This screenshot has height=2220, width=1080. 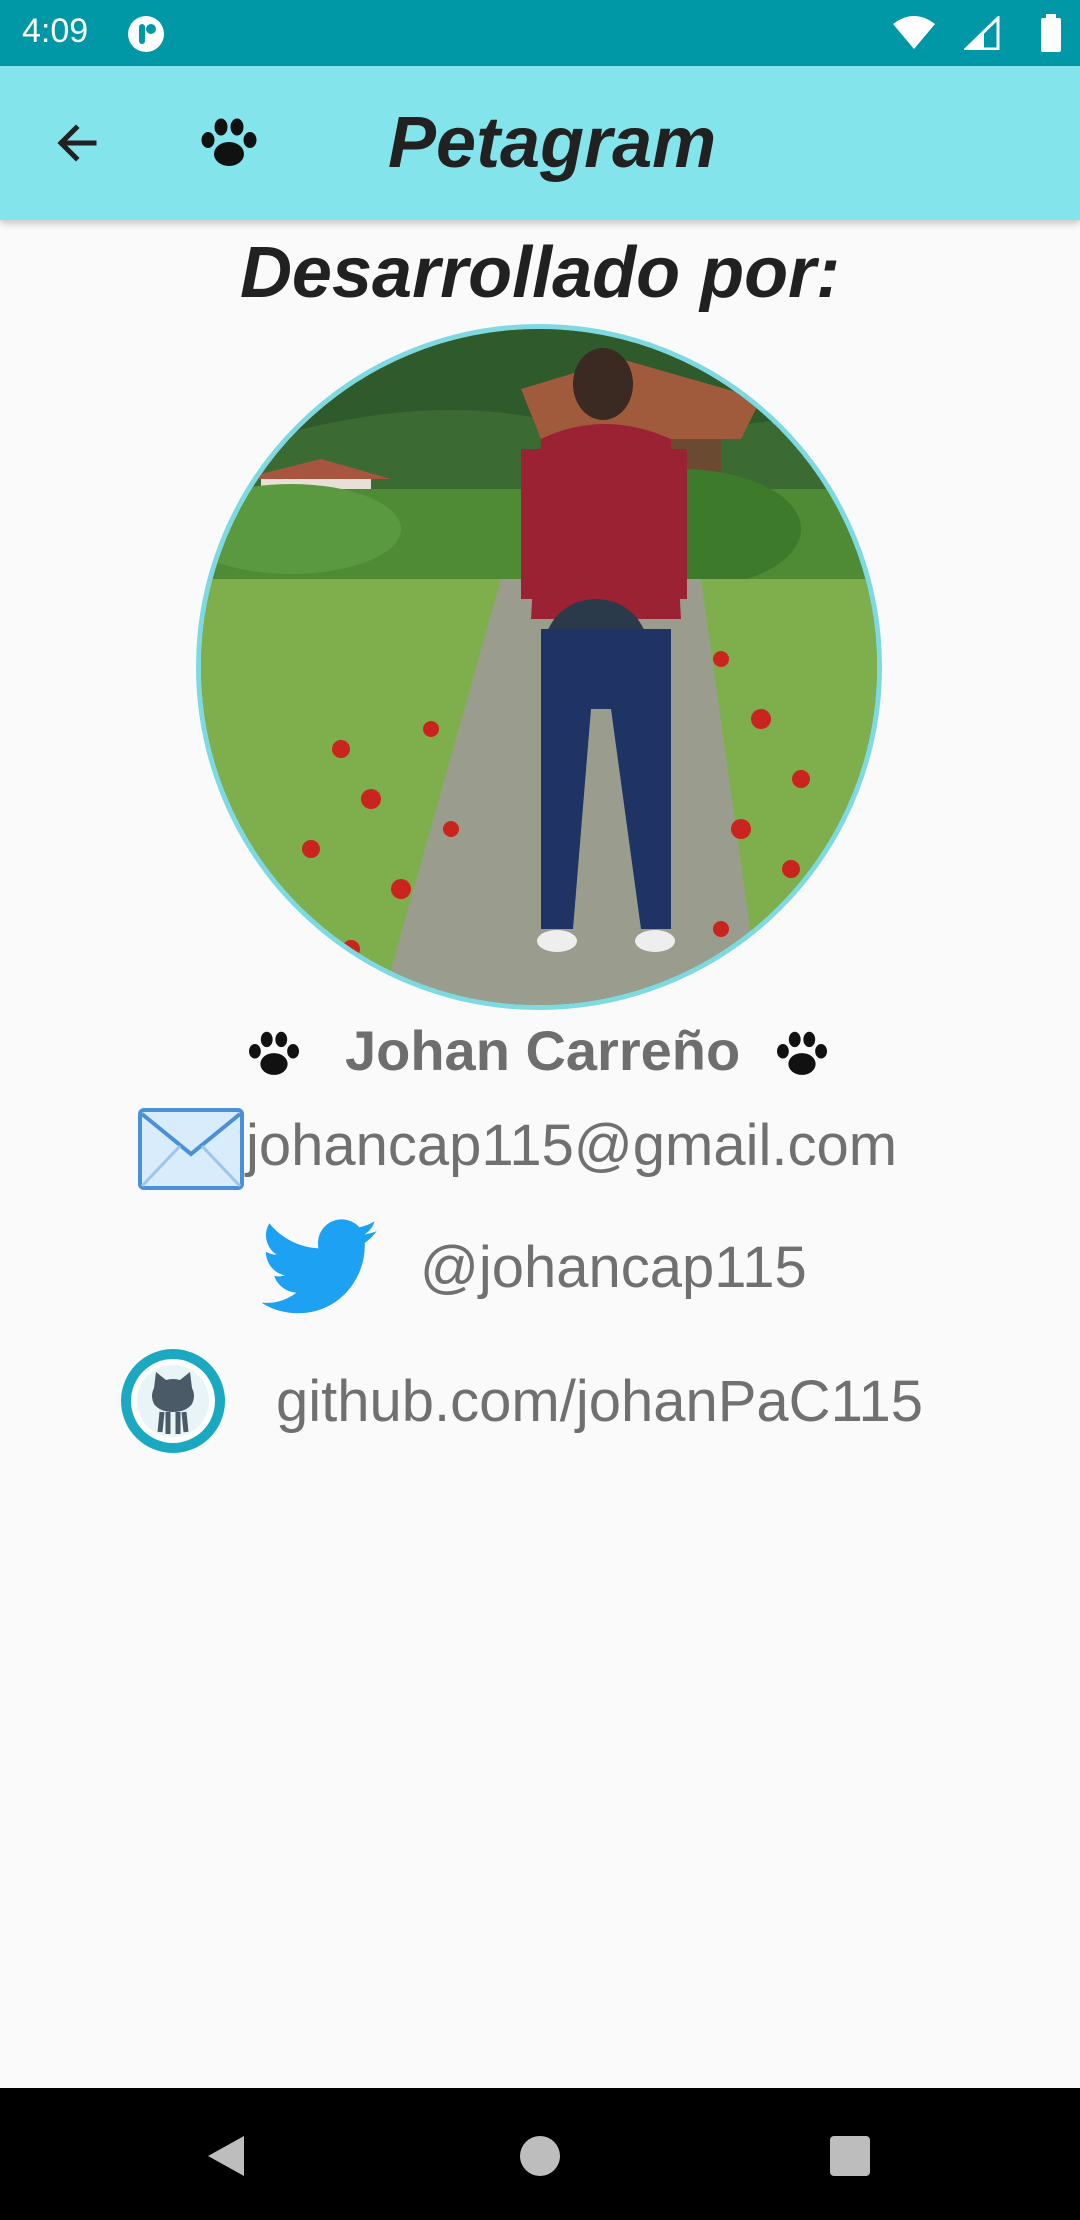 I want to click on developer-name-row: Johan Carreño, so click(x=540, y=1053).